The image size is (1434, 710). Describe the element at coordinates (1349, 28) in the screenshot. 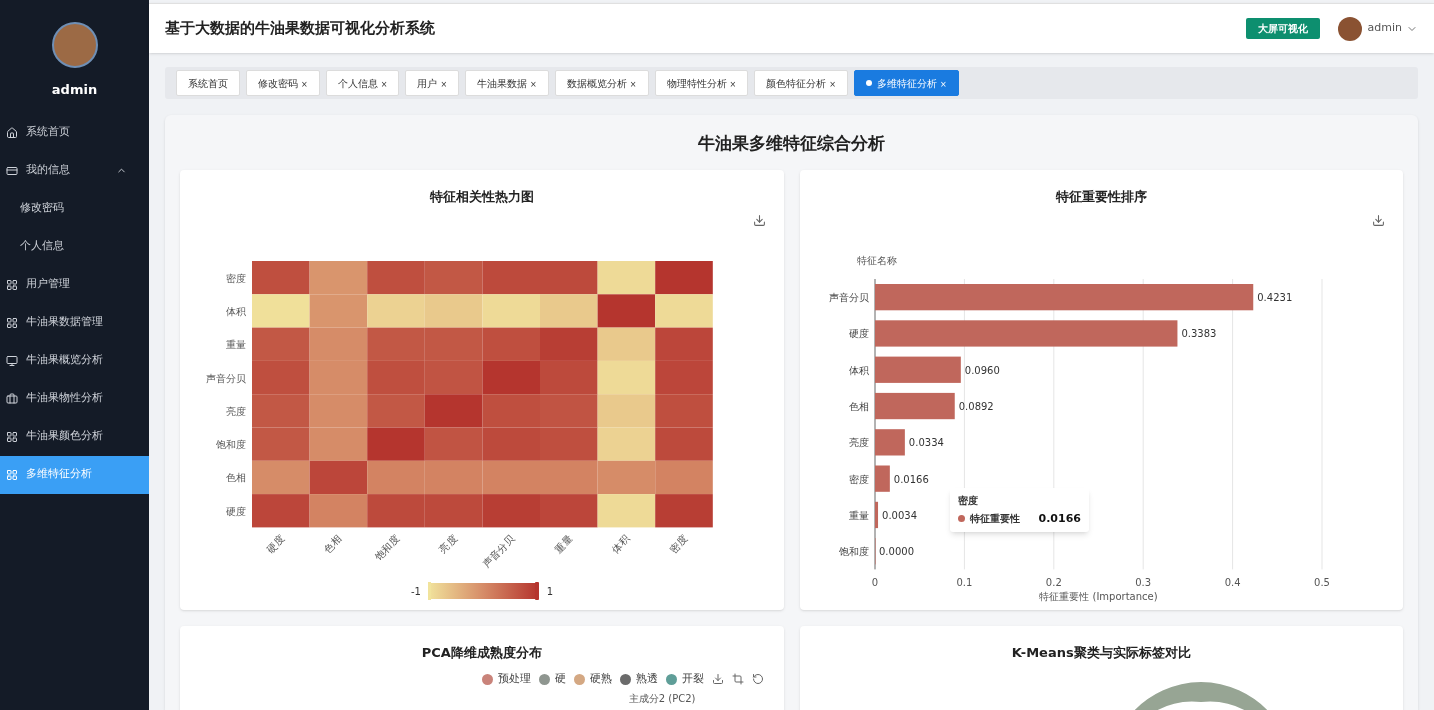

I see `user-avatar` at that location.